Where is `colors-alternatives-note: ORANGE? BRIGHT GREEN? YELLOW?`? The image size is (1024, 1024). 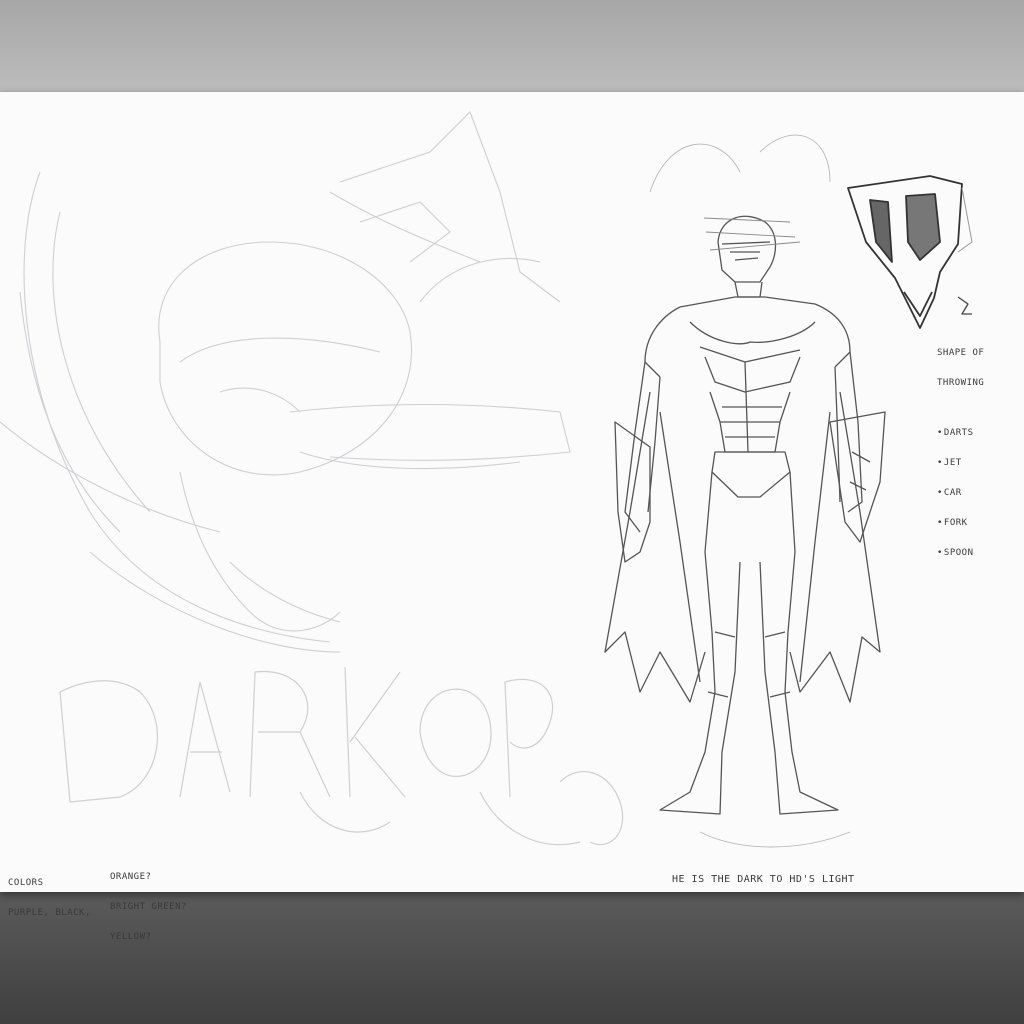 colors-alternatives-note: ORANGE? BRIGHT GREEN? YELLOW? is located at coordinates (148, 907).